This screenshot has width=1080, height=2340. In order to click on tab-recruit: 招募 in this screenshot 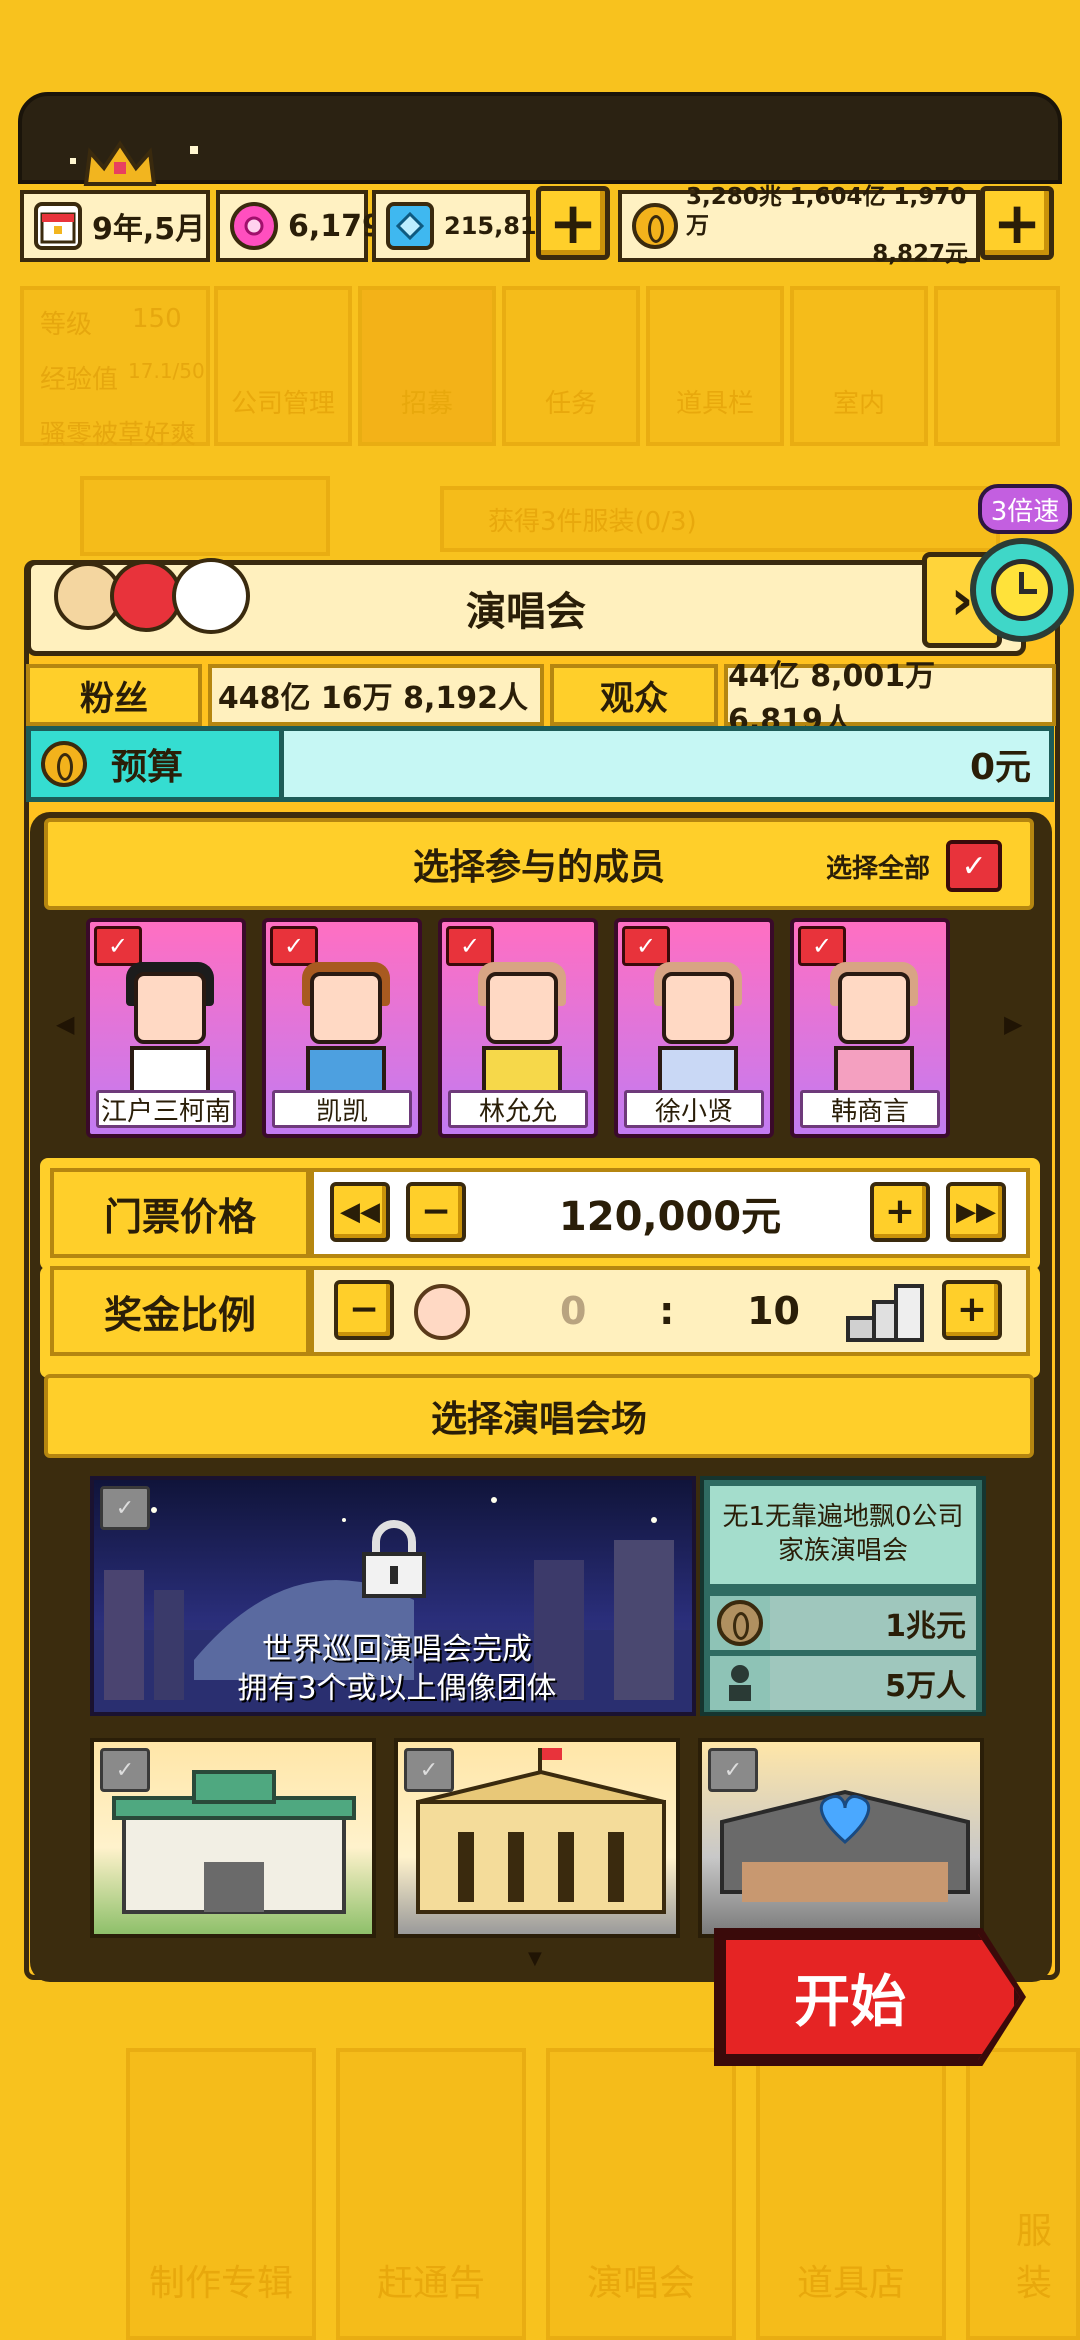, I will do `click(427, 366)`.